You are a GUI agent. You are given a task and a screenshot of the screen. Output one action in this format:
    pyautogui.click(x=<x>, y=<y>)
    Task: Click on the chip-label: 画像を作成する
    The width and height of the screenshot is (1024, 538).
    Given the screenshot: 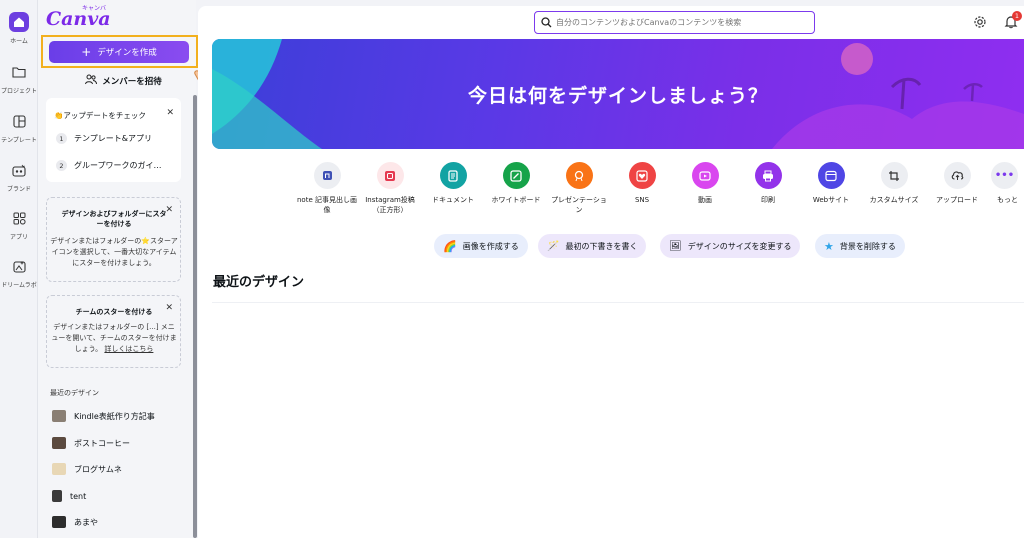 What is the action you would take?
    pyautogui.click(x=490, y=246)
    